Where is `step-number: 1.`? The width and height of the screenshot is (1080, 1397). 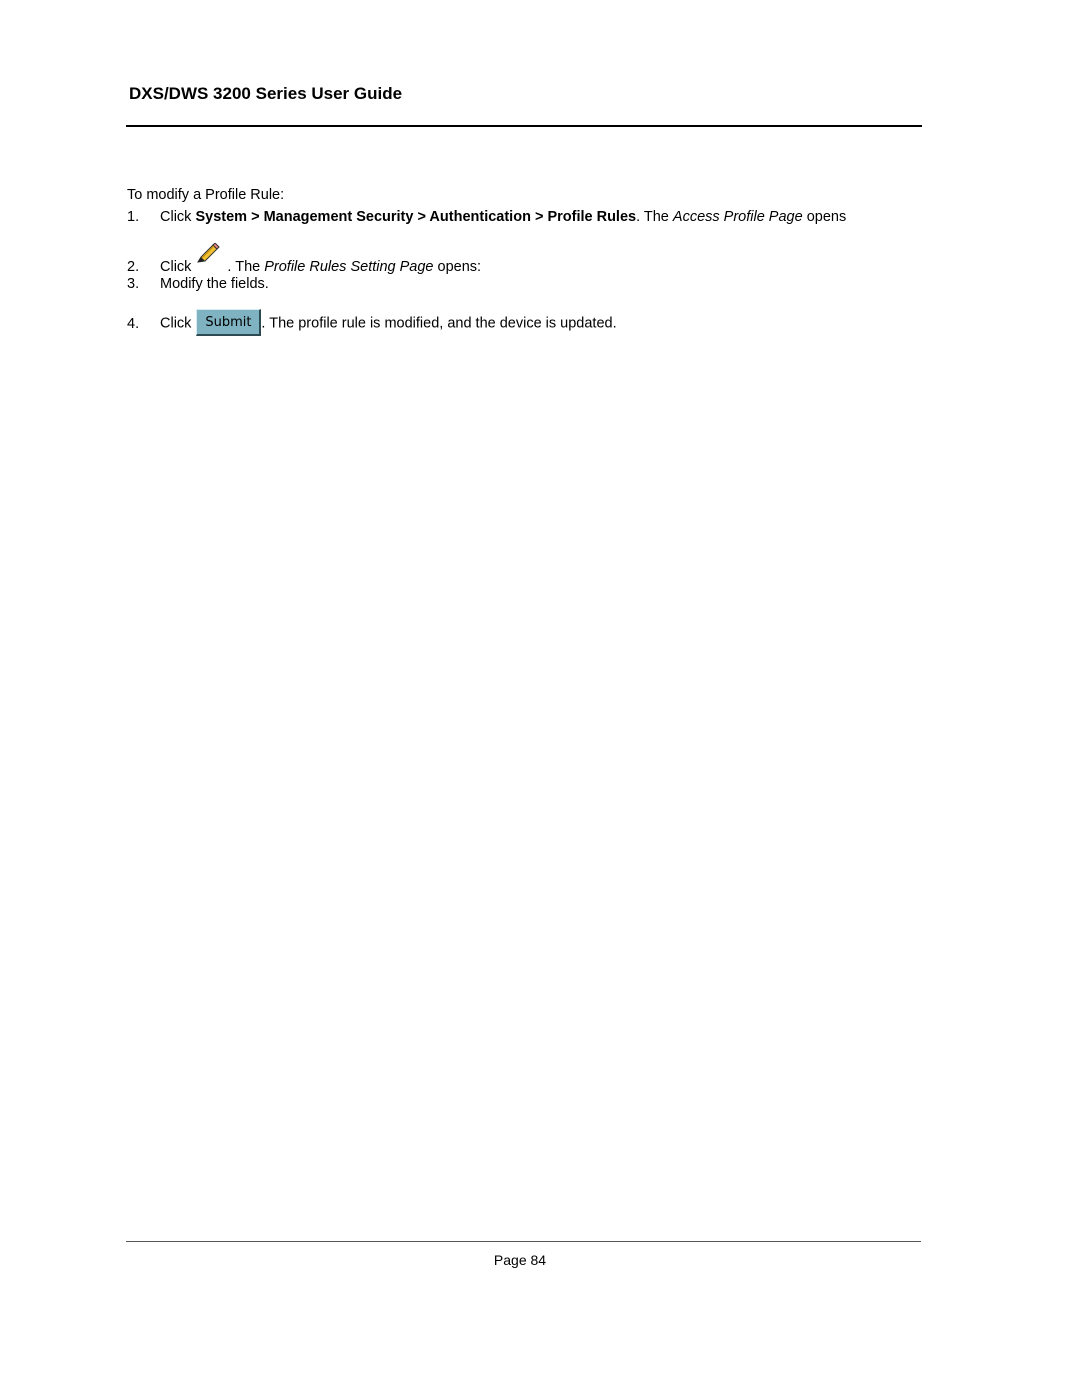 step-number: 1. is located at coordinates (133, 217).